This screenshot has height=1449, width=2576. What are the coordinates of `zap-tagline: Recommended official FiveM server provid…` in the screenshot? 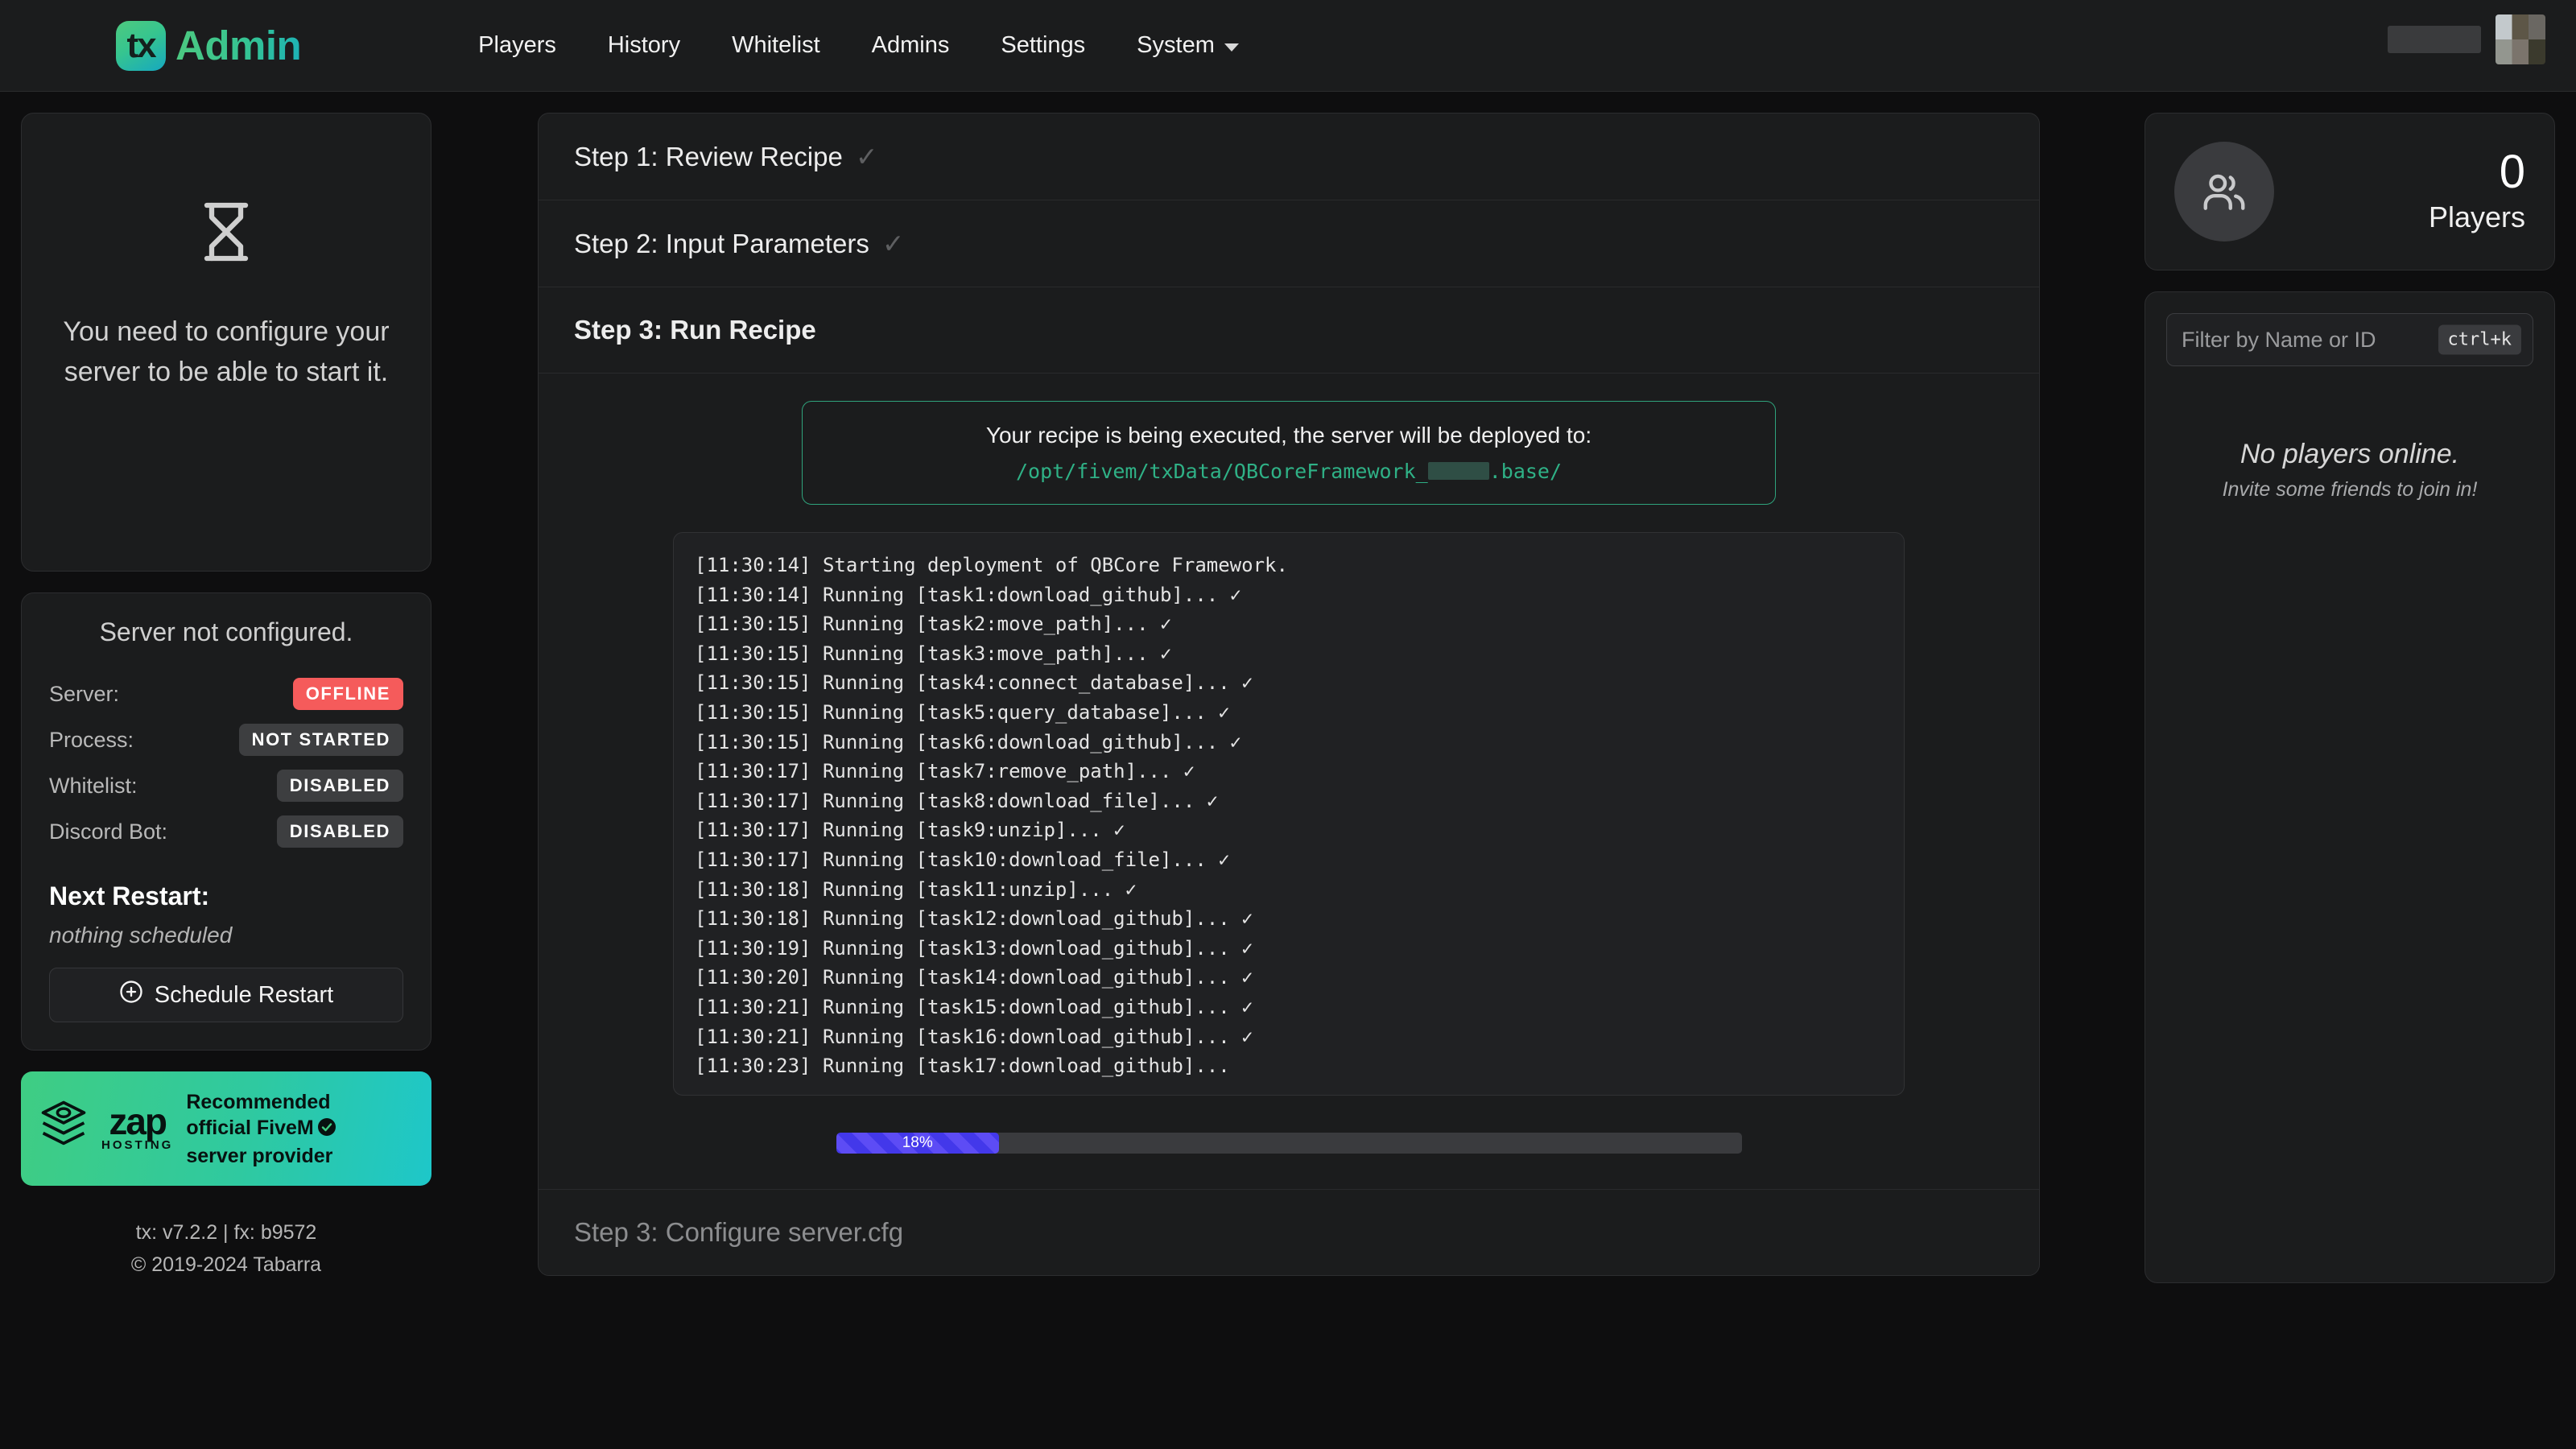 It's located at (261, 1129).